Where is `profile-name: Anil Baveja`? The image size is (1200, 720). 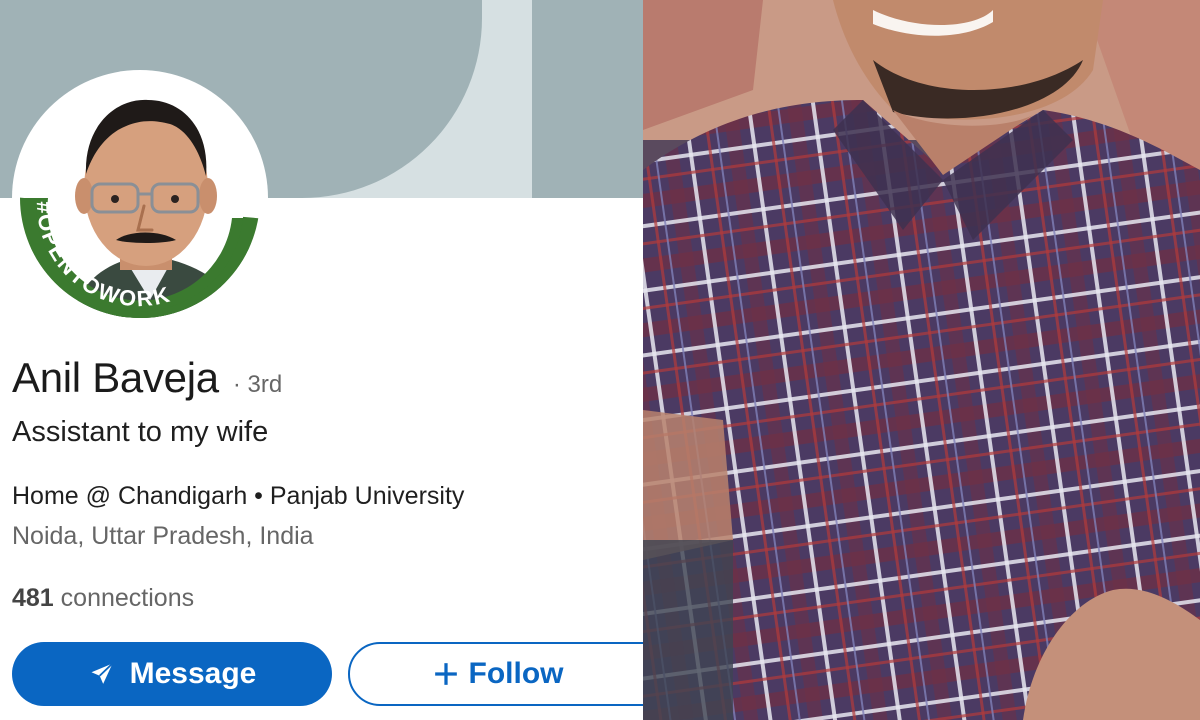
profile-name: Anil Baveja is located at coordinates (115, 377).